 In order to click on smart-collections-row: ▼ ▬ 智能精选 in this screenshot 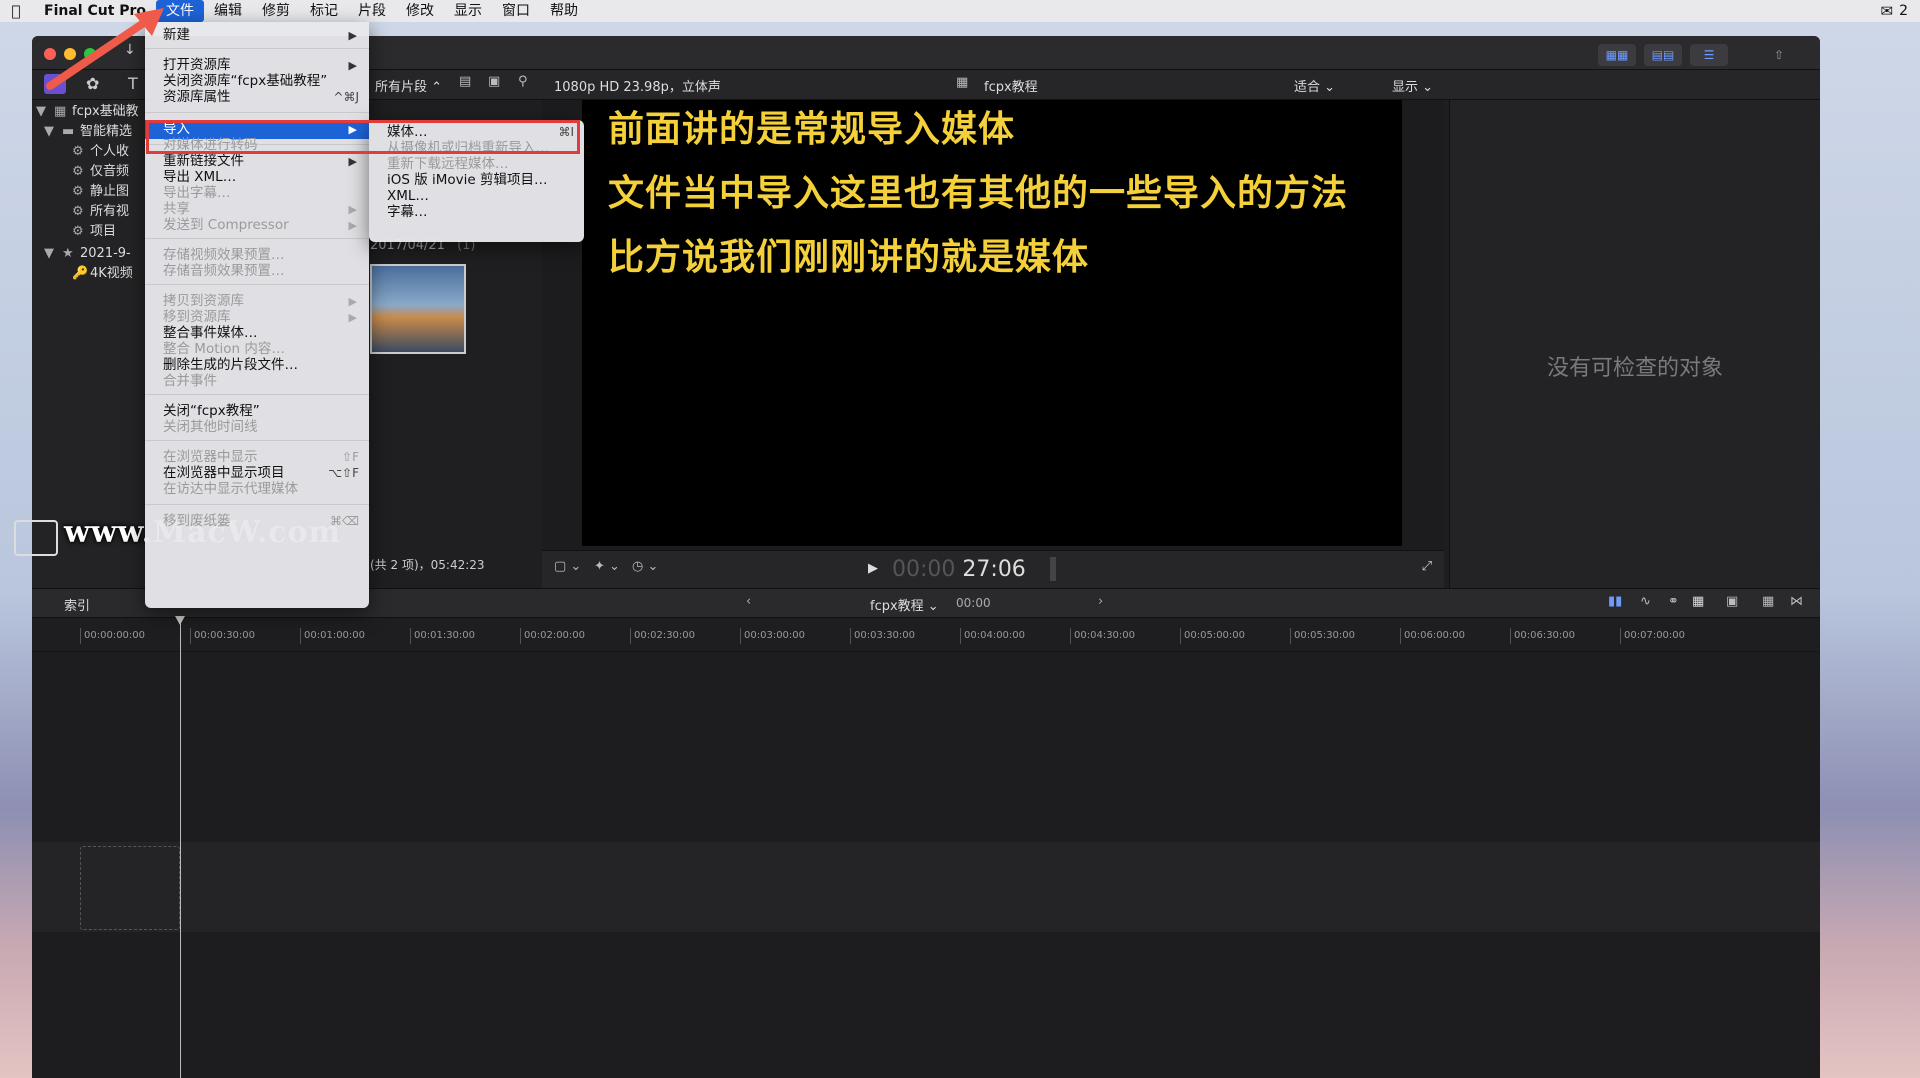, I will do `click(88, 132)`.